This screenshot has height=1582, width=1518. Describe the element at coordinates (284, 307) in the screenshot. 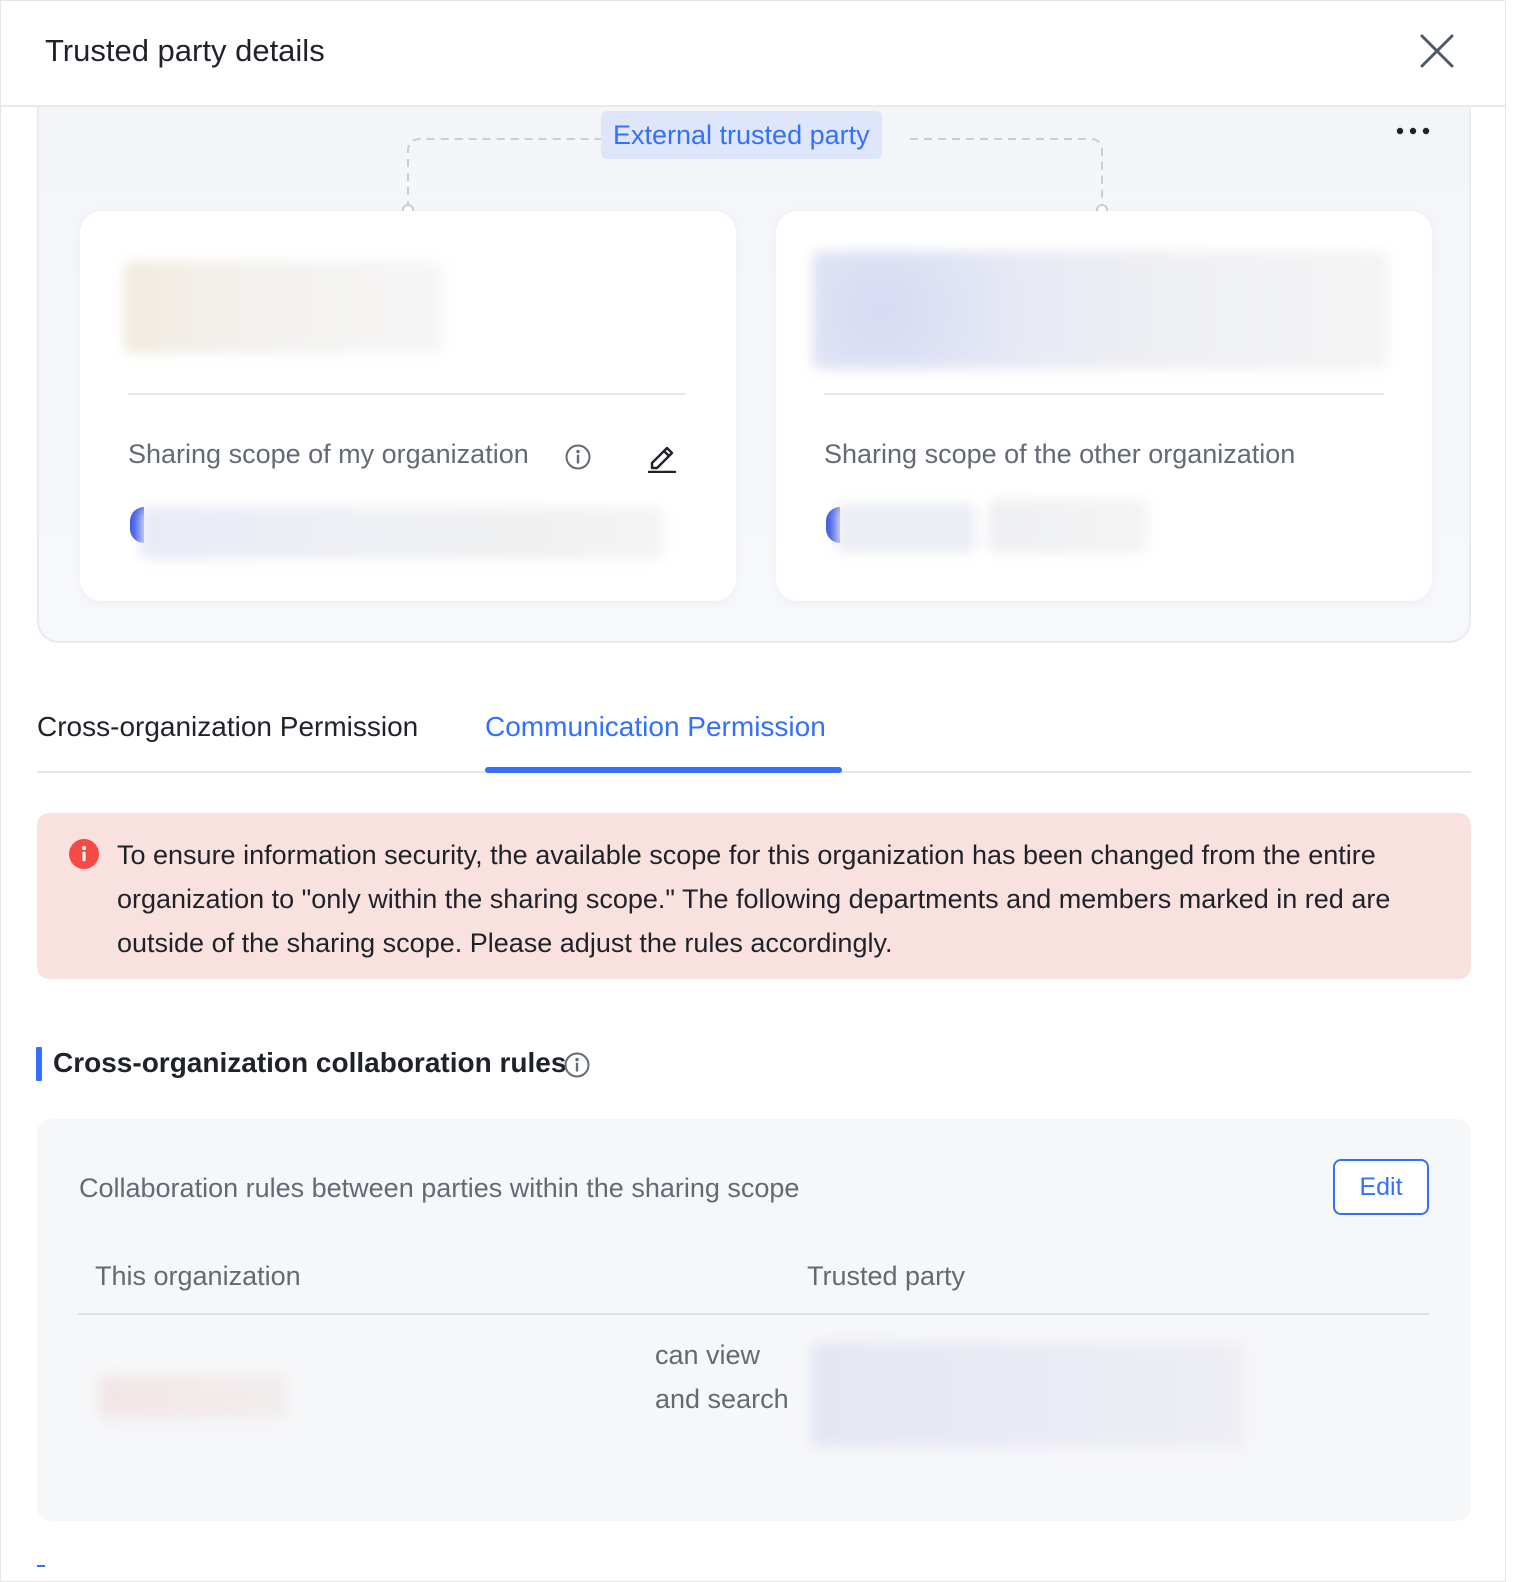

I see `my-org-name-redacted` at that location.